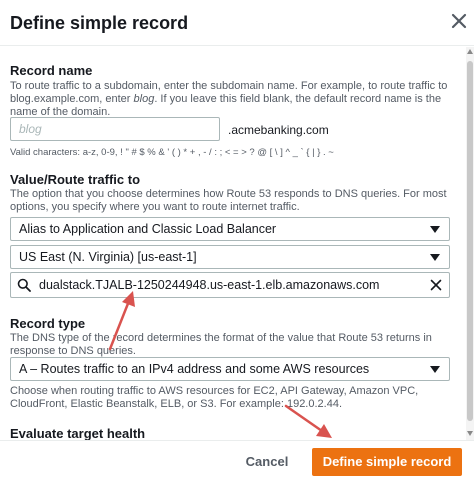 Image resolution: width=474 pixels, height=477 pixels. Describe the element at coordinates (78, 433) in the screenshot. I see `evaluate-target-health-label: Evaluate target health` at that location.